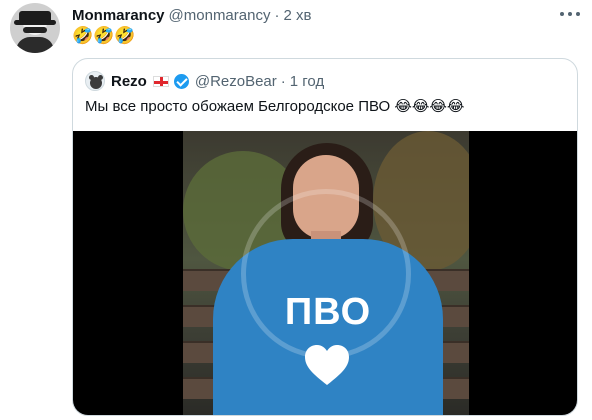  I want to click on verified-badge-icon, so click(181, 81).